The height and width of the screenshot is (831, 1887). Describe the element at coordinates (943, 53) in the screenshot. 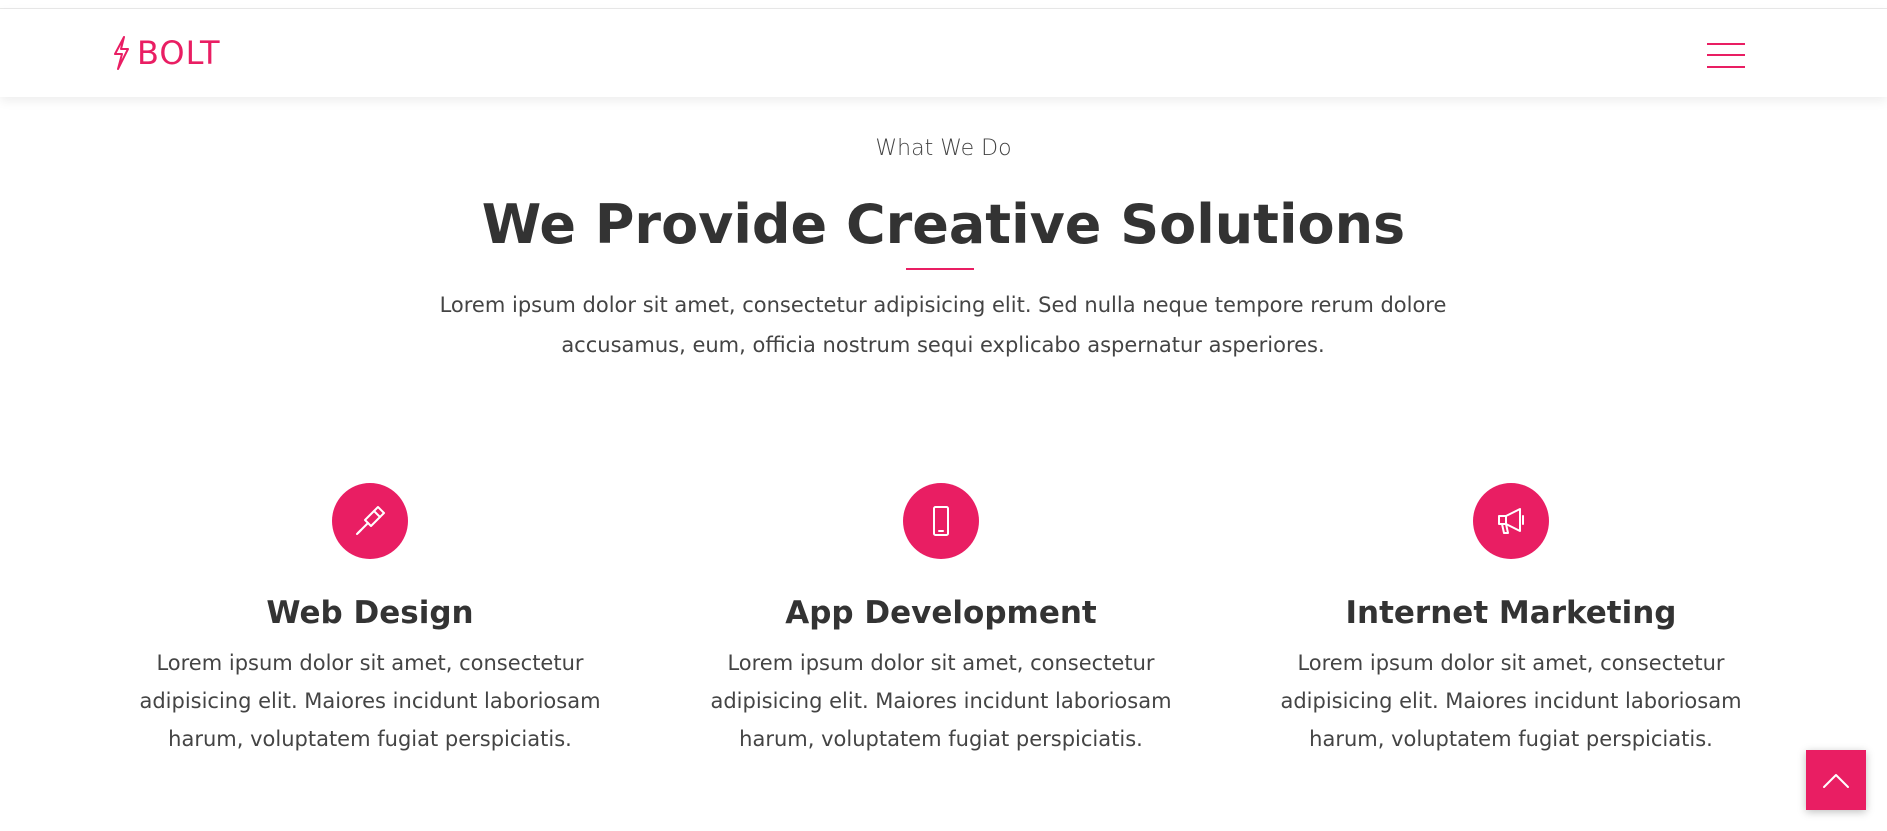

I see `navbar: BOLT` at that location.